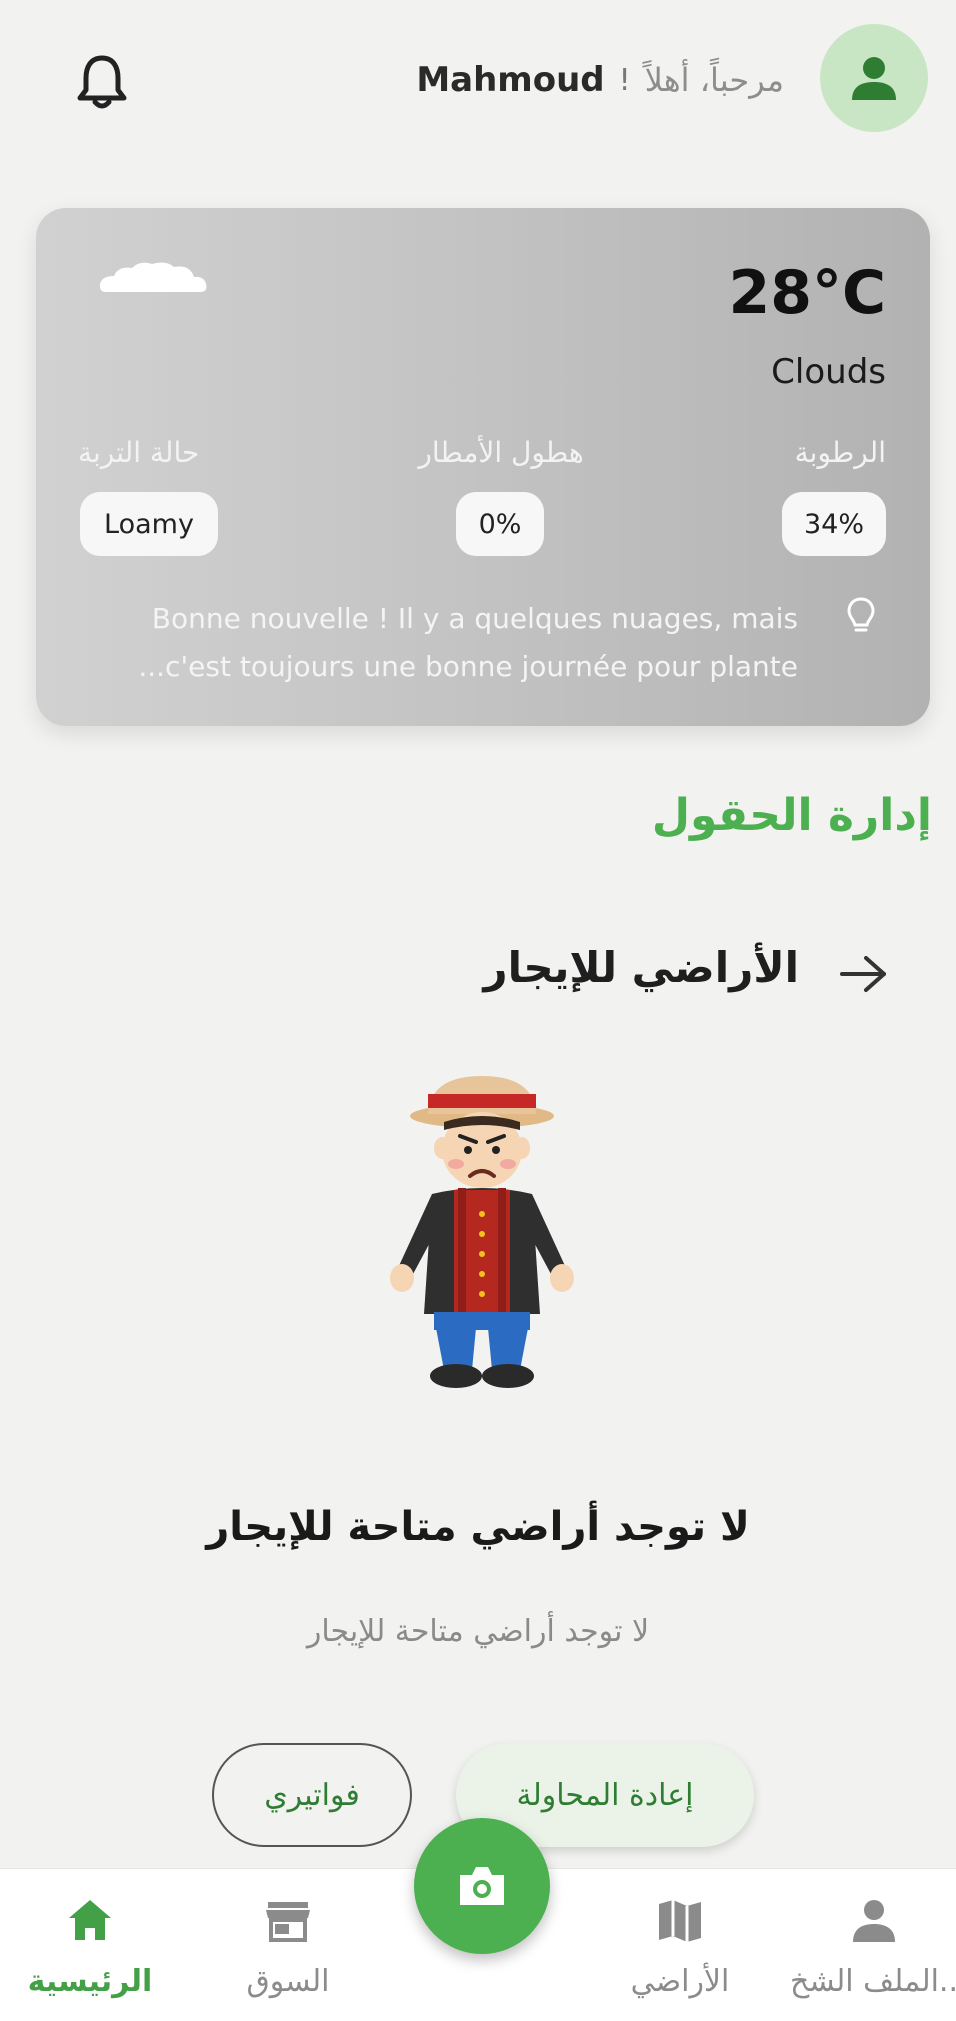  Describe the element at coordinates (153, 276) in the screenshot. I see `cloud-icon` at that location.